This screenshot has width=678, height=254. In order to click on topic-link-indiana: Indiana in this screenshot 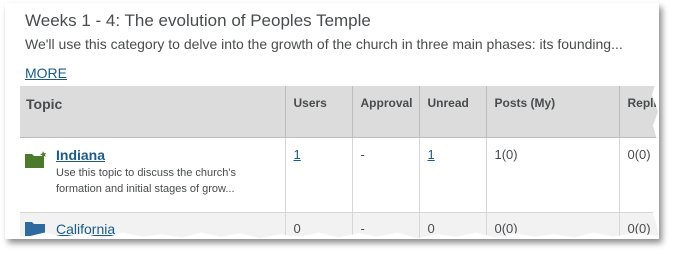, I will do `click(170, 155)`.